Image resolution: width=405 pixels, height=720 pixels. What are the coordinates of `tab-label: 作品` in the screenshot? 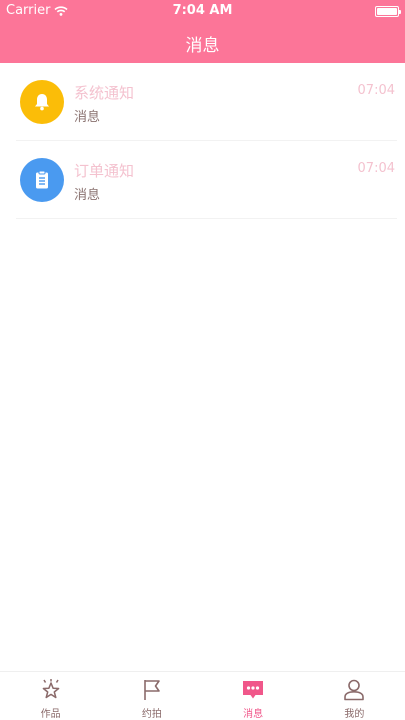 It's located at (50, 714).